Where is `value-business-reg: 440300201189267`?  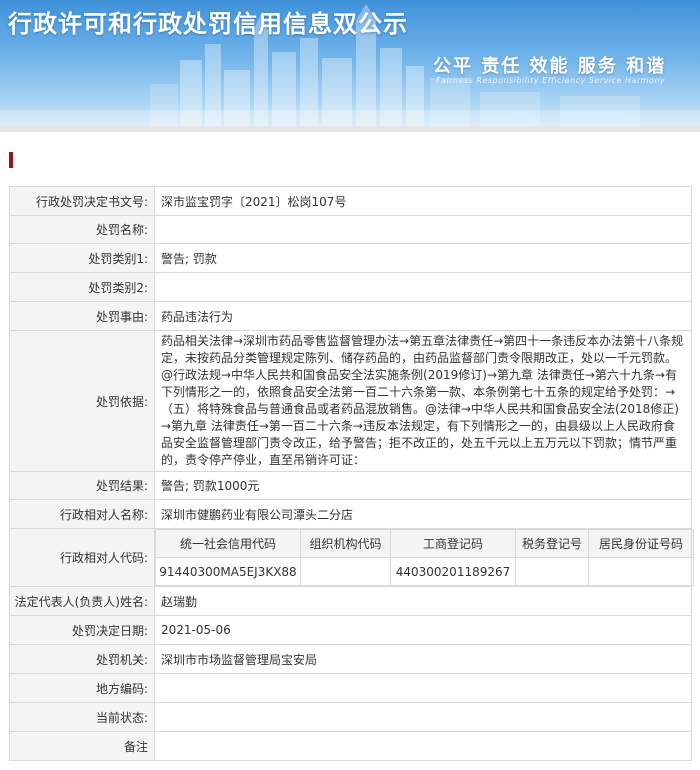 value-business-reg: 440300201189267 is located at coordinates (453, 571).